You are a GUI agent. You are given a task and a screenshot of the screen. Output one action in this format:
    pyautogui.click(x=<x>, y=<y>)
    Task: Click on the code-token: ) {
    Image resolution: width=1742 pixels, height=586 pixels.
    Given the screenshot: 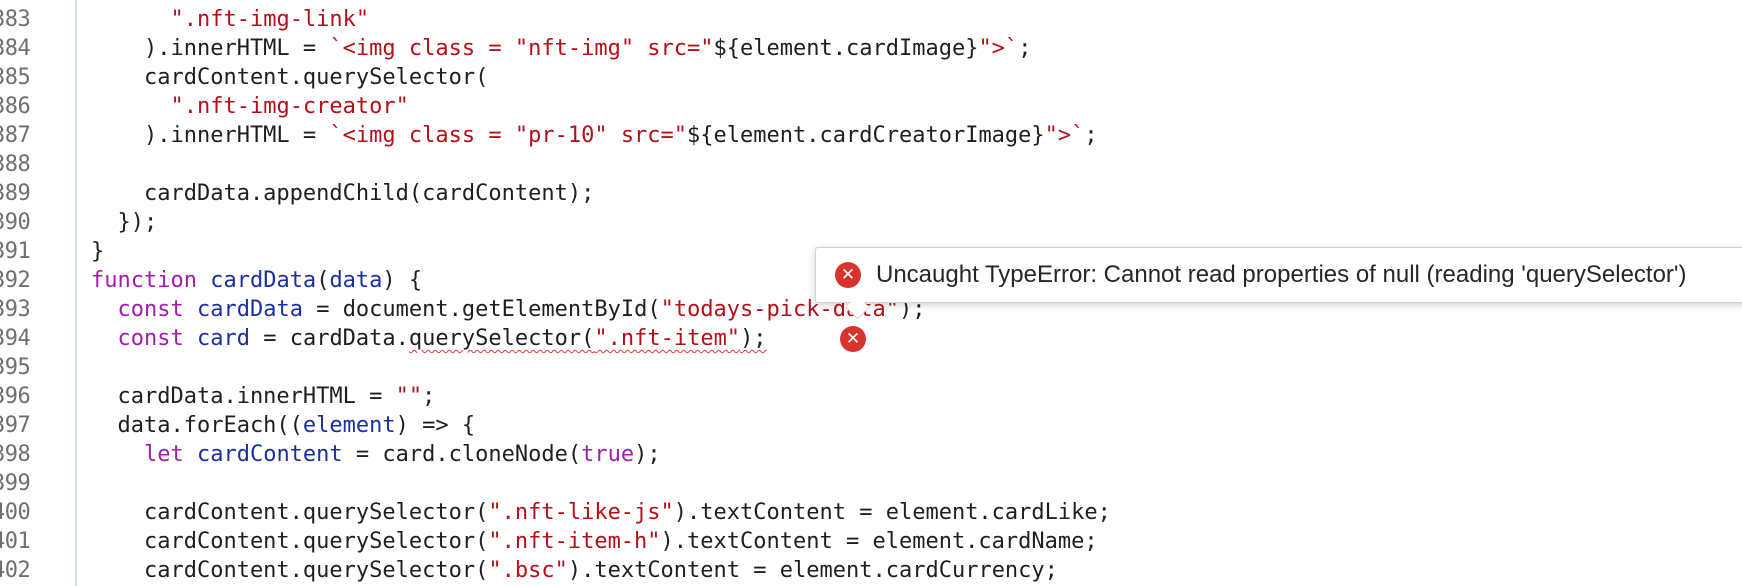 What is the action you would take?
    pyautogui.click(x=402, y=280)
    